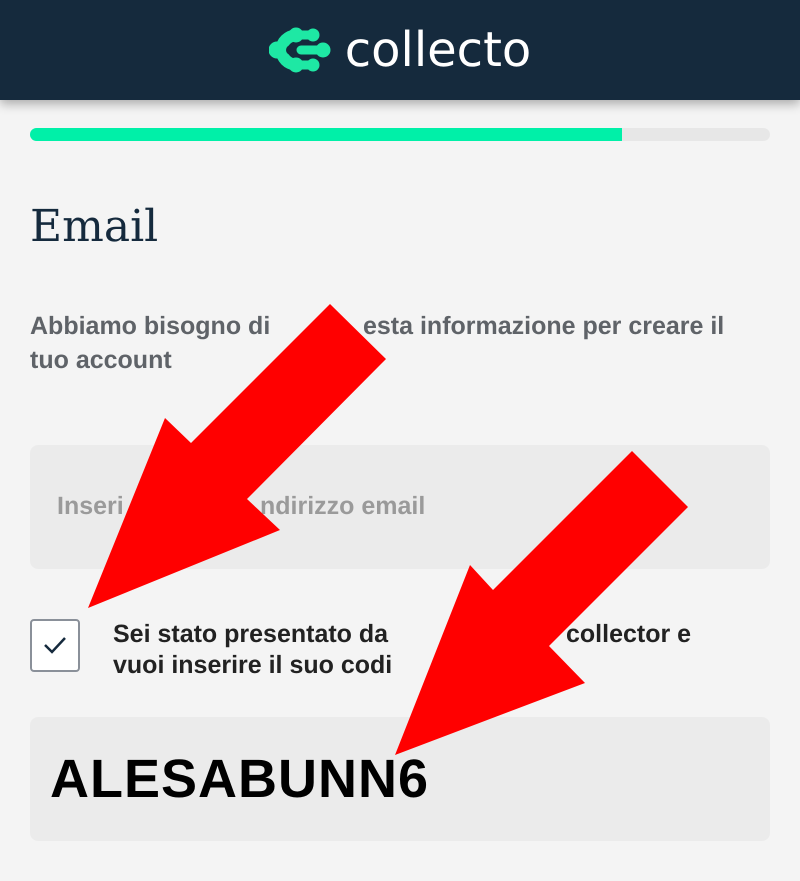 This screenshot has height=881, width=800. Describe the element at coordinates (95, 227) in the screenshot. I see `page-title: Email` at that location.